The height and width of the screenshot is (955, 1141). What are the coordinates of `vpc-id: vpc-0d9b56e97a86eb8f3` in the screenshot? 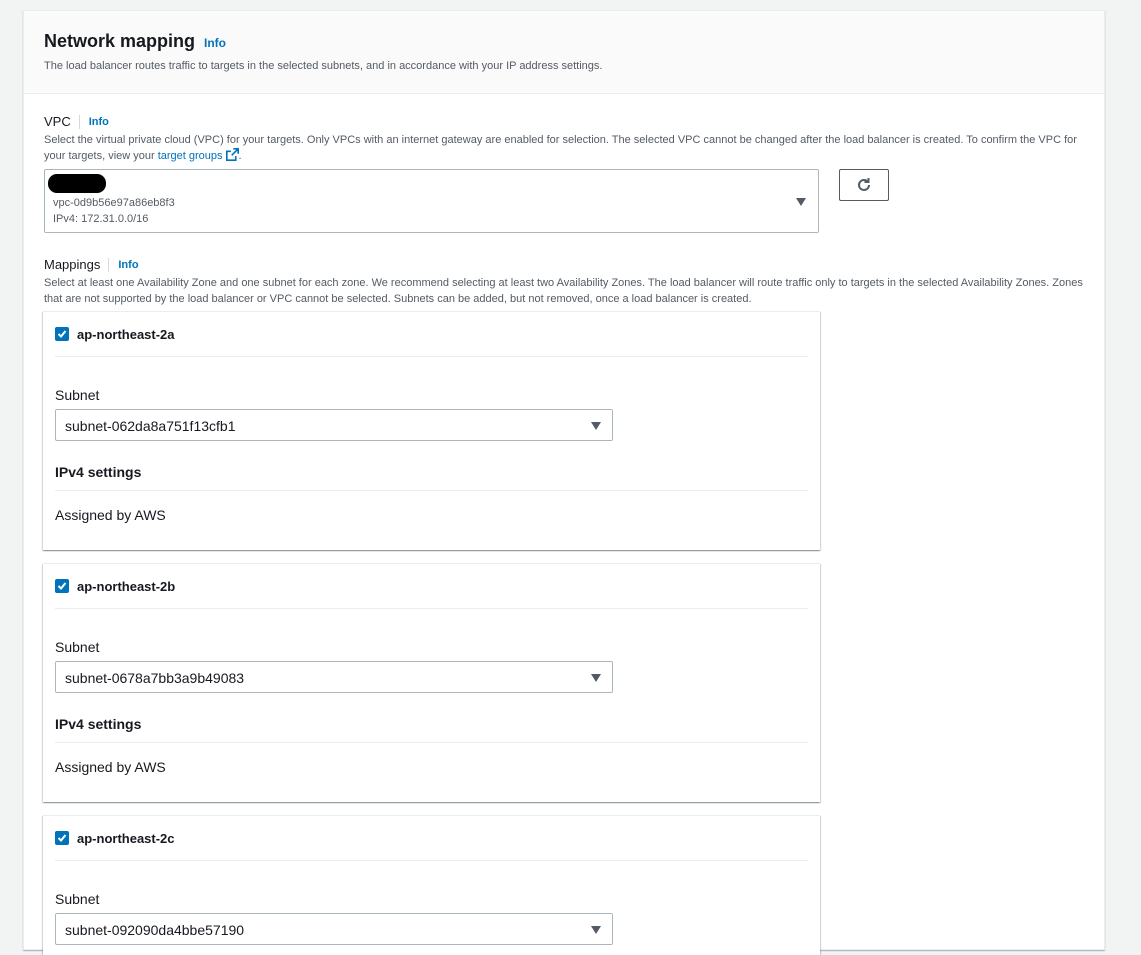 It's located at (114, 203).